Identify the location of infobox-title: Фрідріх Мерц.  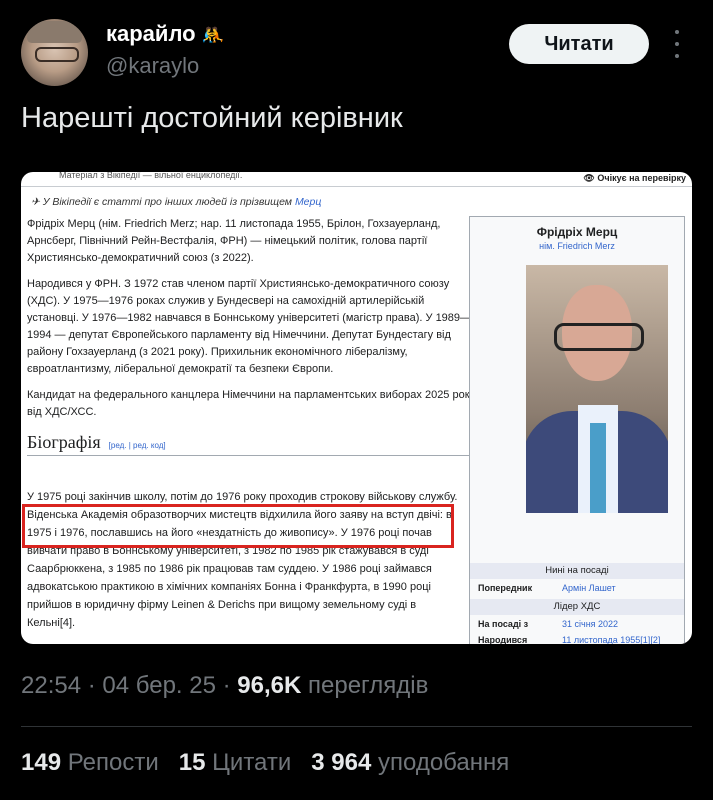
(577, 232).